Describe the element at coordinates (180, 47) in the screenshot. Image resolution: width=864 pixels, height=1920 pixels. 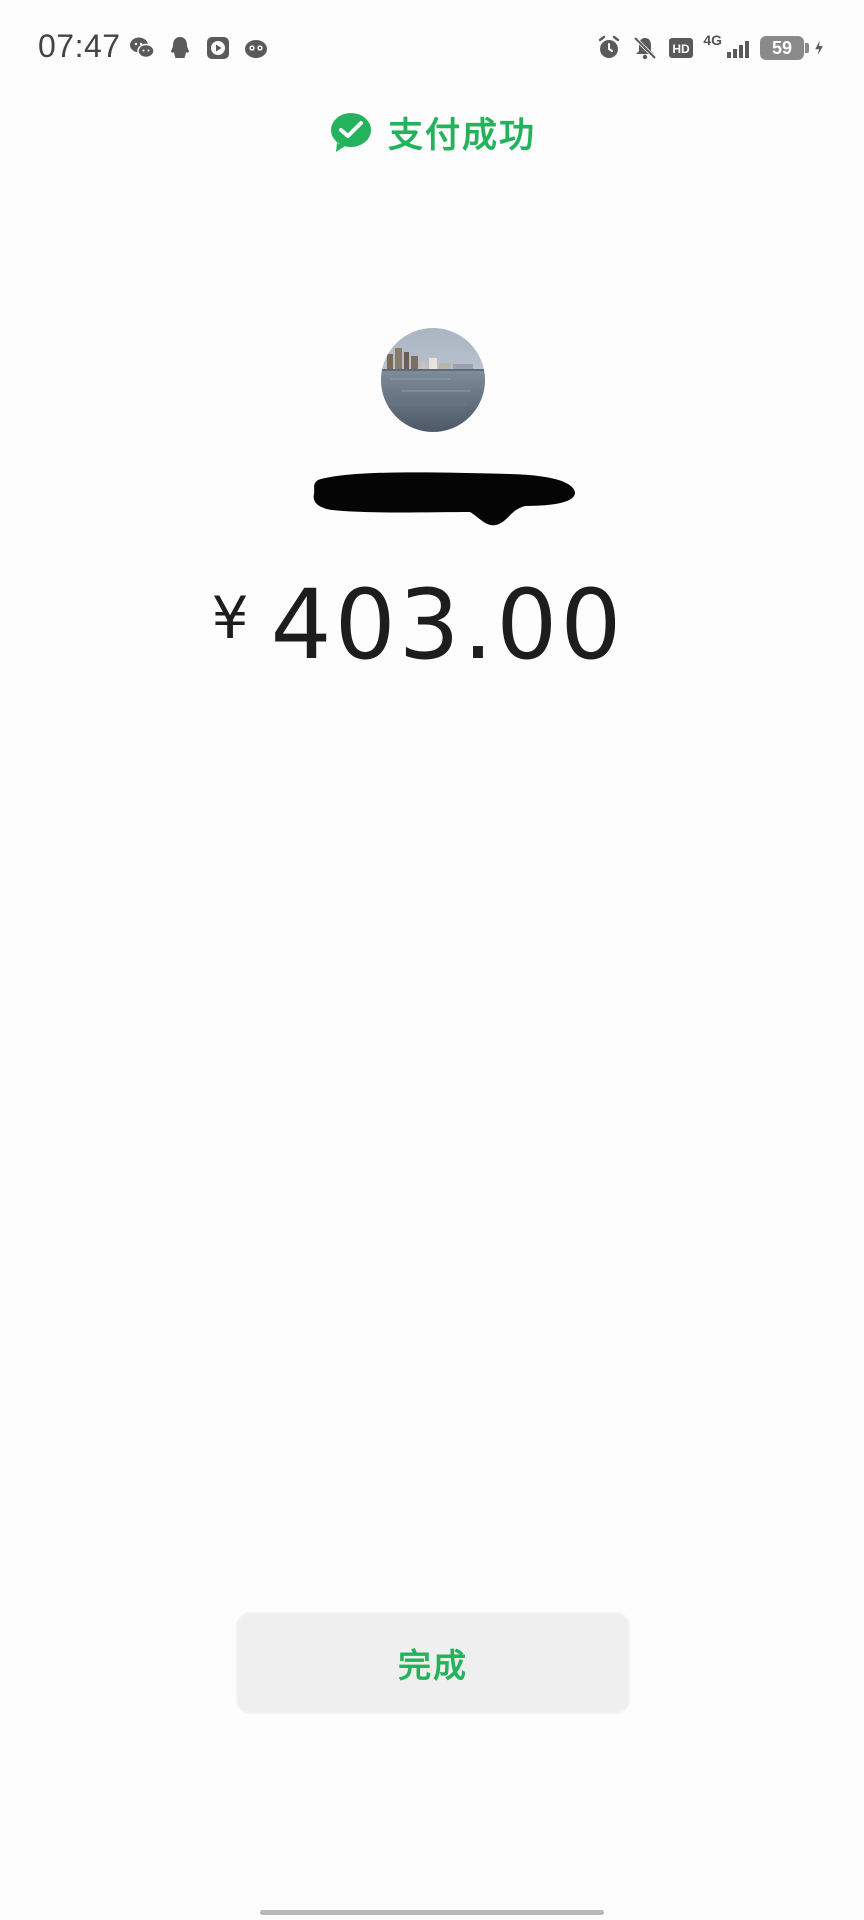
I see `qq-icon` at that location.